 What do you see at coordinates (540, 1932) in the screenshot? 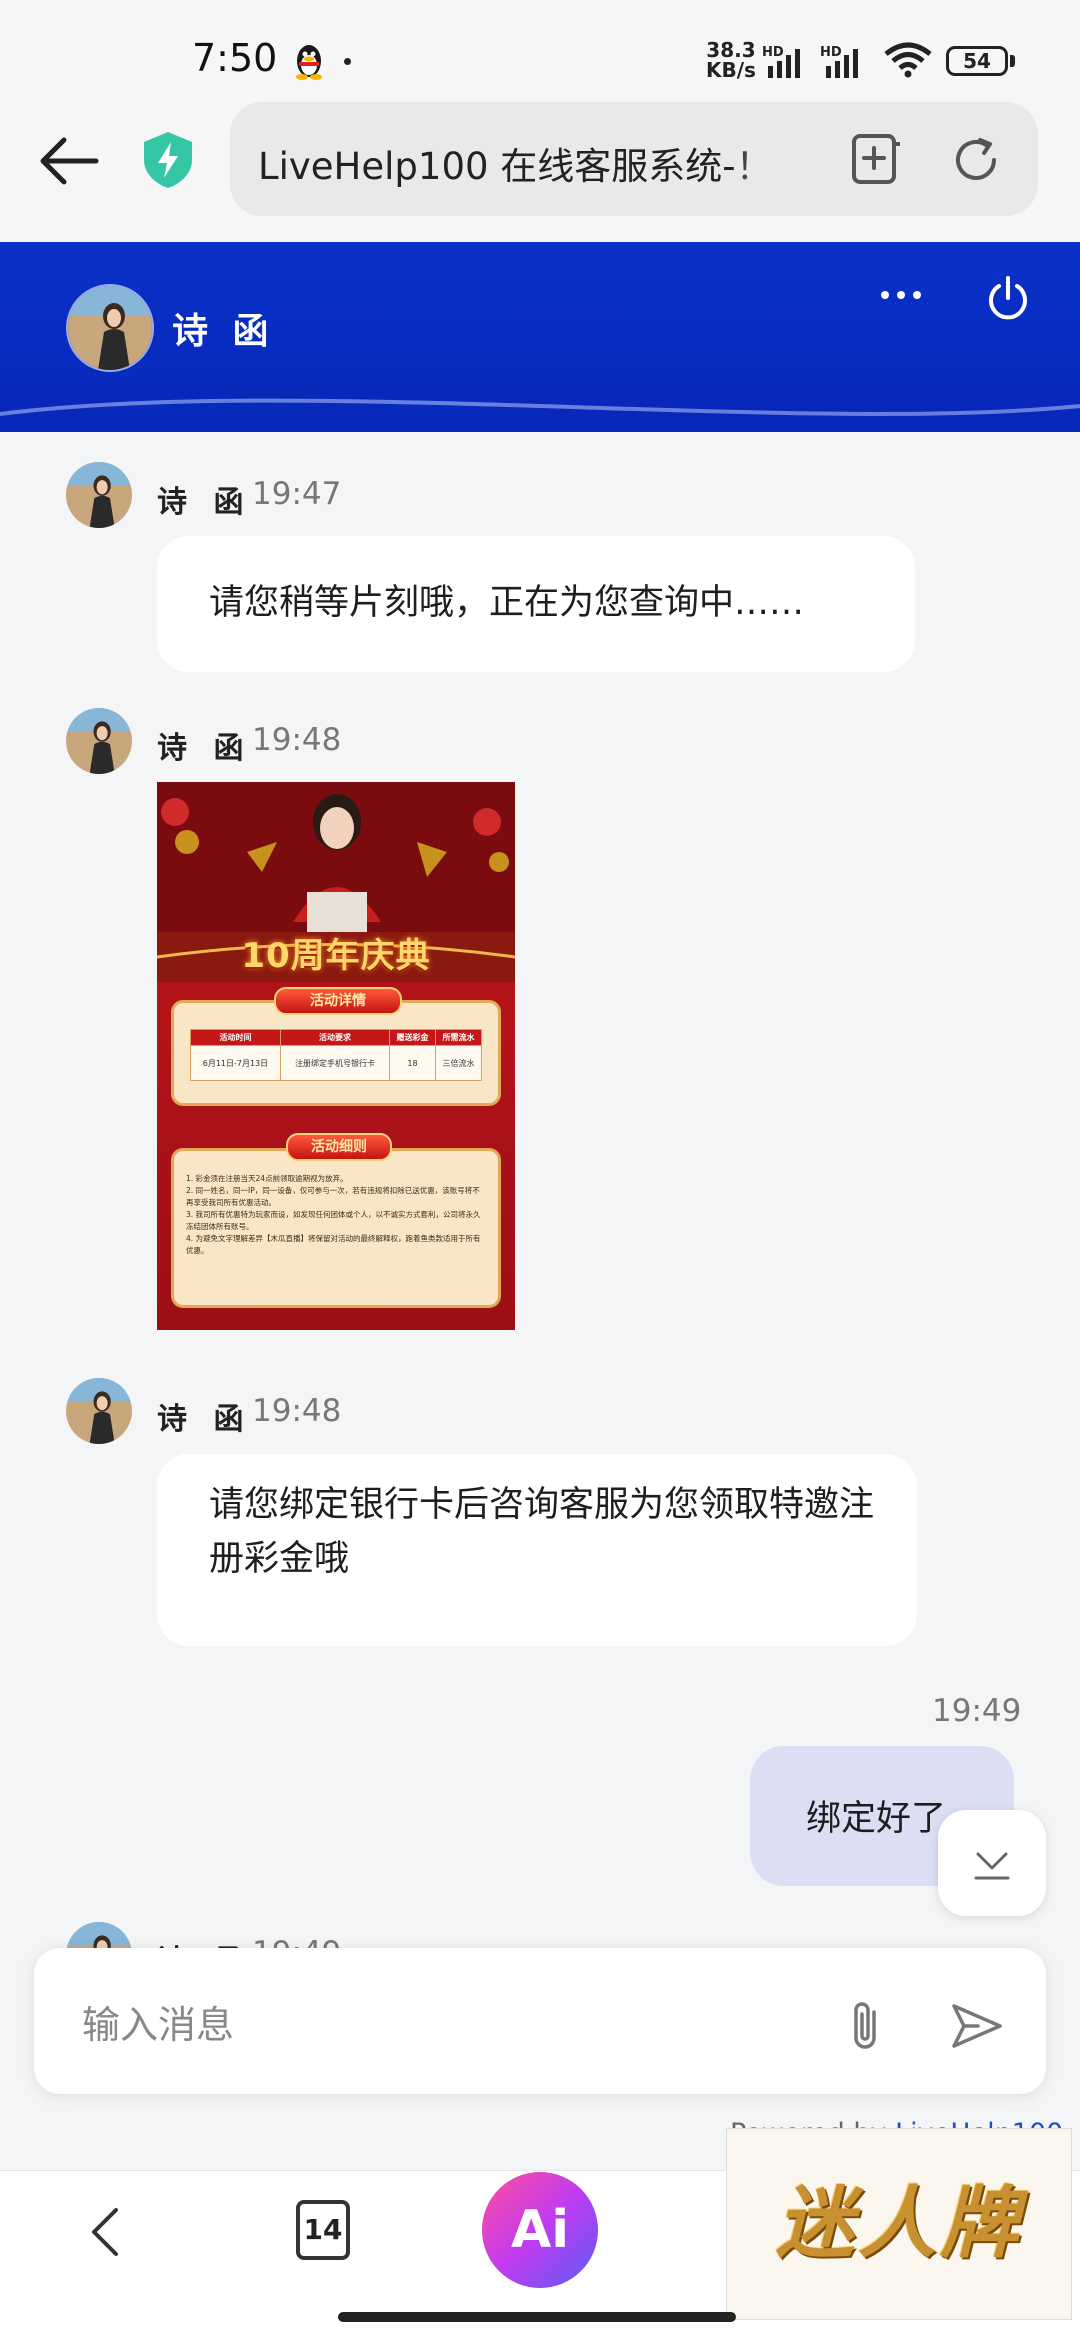
I see `partial-message: 诗 函 19:49` at bounding box center [540, 1932].